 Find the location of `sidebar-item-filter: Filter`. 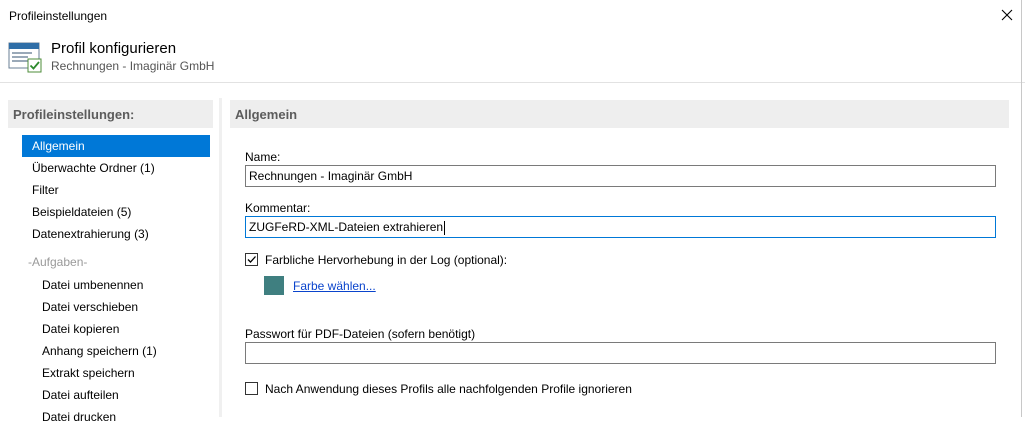

sidebar-item-filter: Filter is located at coordinates (116, 190).